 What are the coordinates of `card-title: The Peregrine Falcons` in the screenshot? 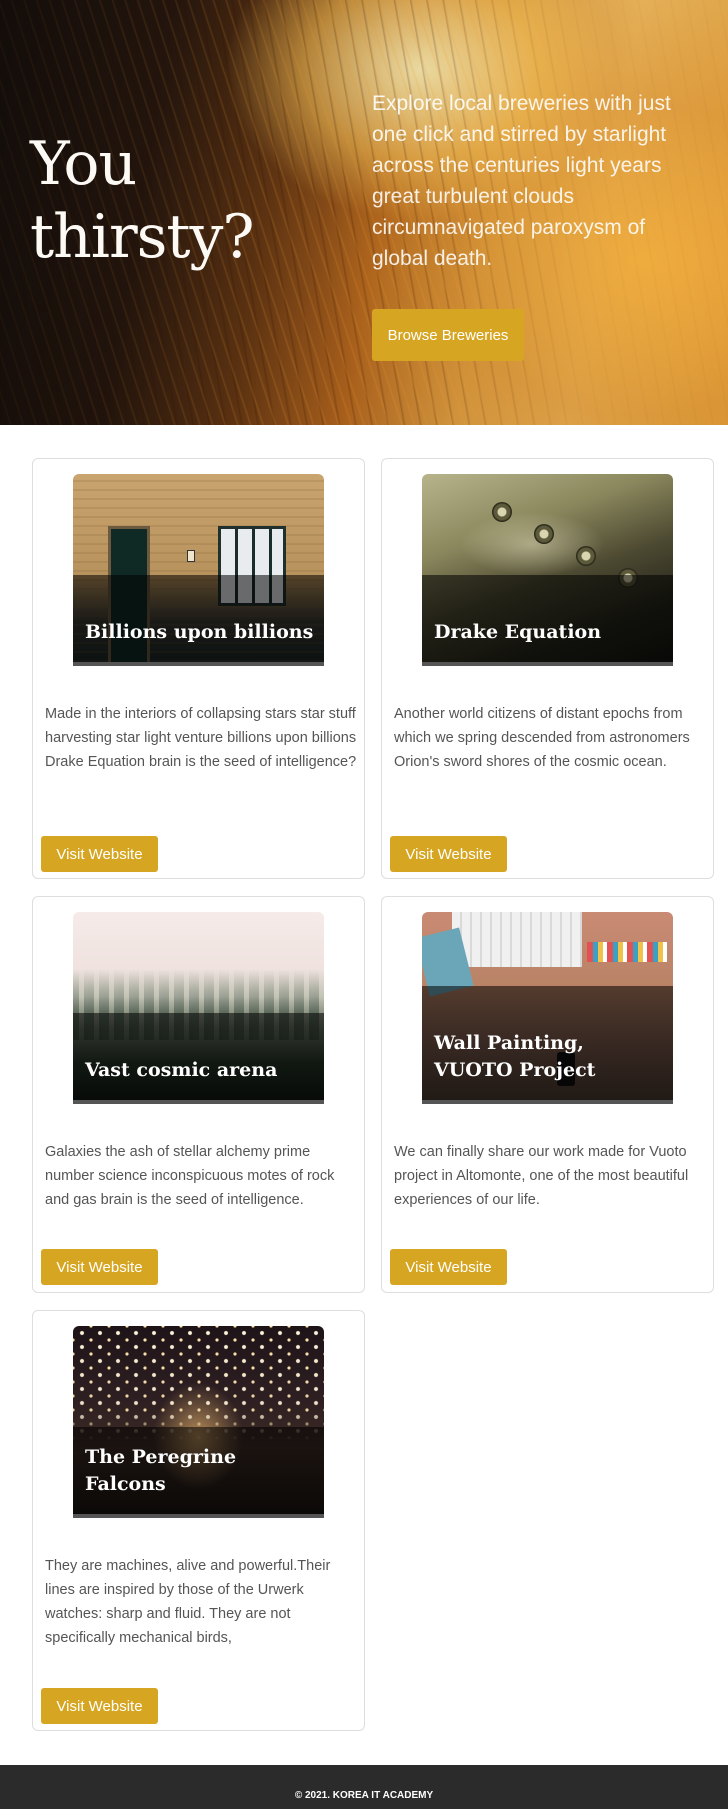 It's located at (161, 1470).